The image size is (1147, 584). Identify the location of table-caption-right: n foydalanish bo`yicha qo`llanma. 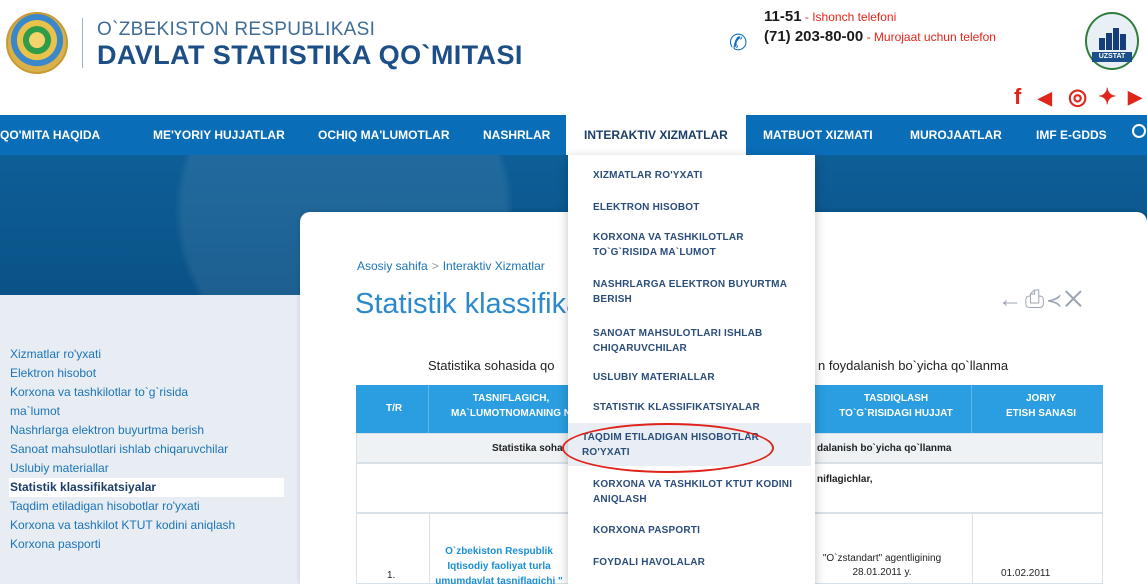
(913, 365).